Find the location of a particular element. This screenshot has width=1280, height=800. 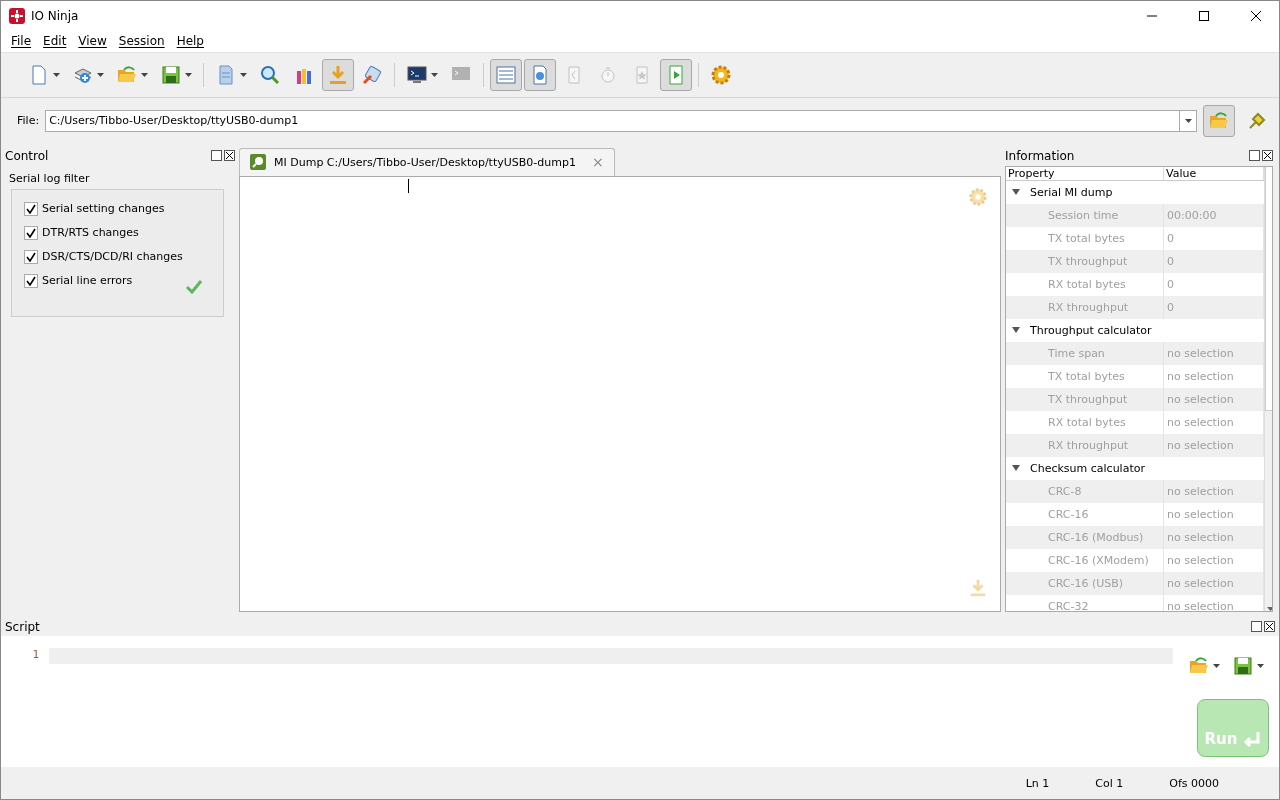

property-cell: CRC-32 is located at coordinates (1085, 602).